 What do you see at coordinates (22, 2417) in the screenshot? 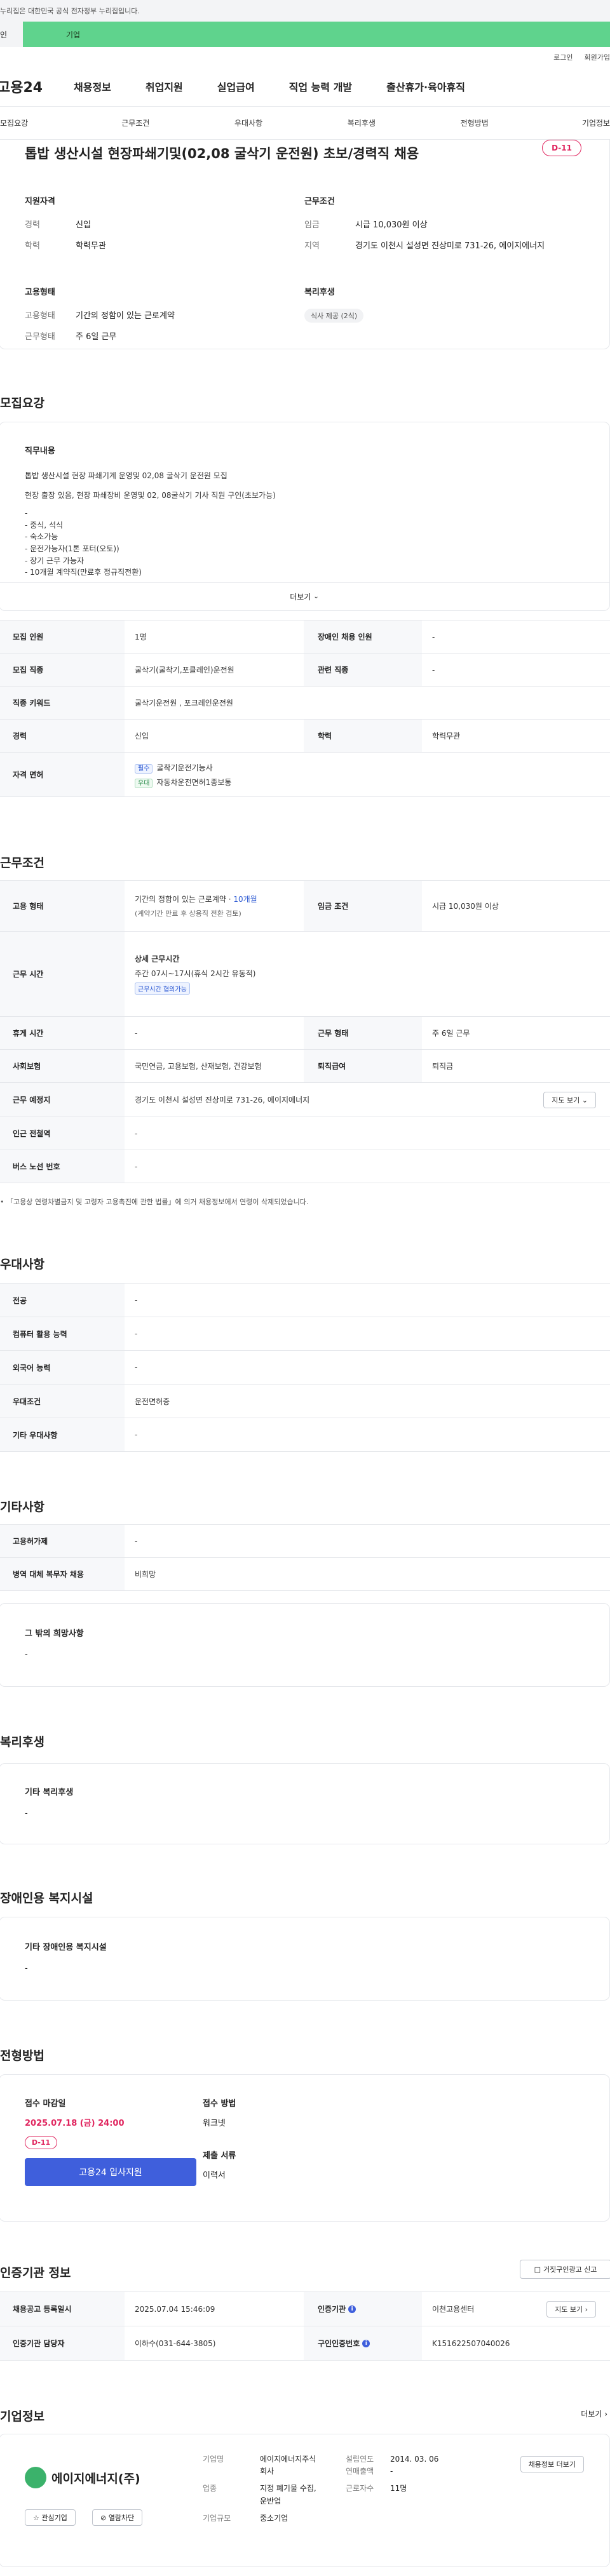
I see `company-section-title: 기업정보` at bounding box center [22, 2417].